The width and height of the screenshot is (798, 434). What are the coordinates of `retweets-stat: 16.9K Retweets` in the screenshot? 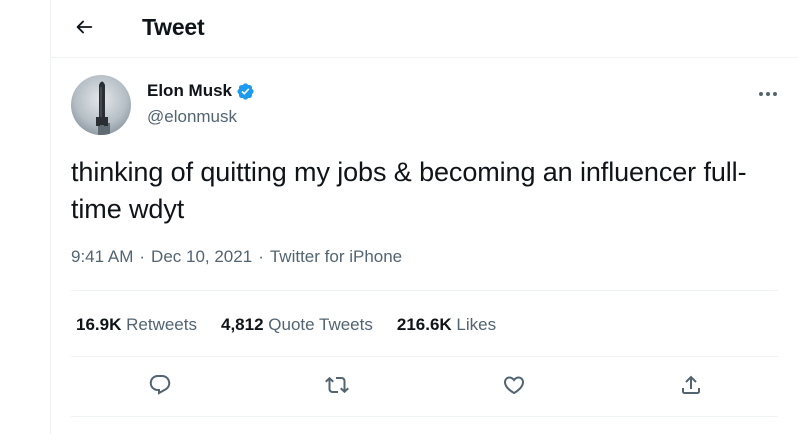 It's located at (136, 325).